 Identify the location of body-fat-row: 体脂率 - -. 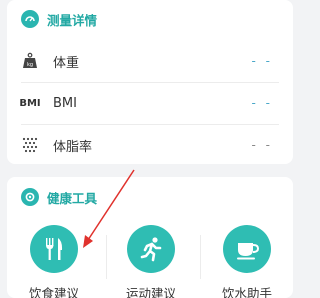
(150, 144).